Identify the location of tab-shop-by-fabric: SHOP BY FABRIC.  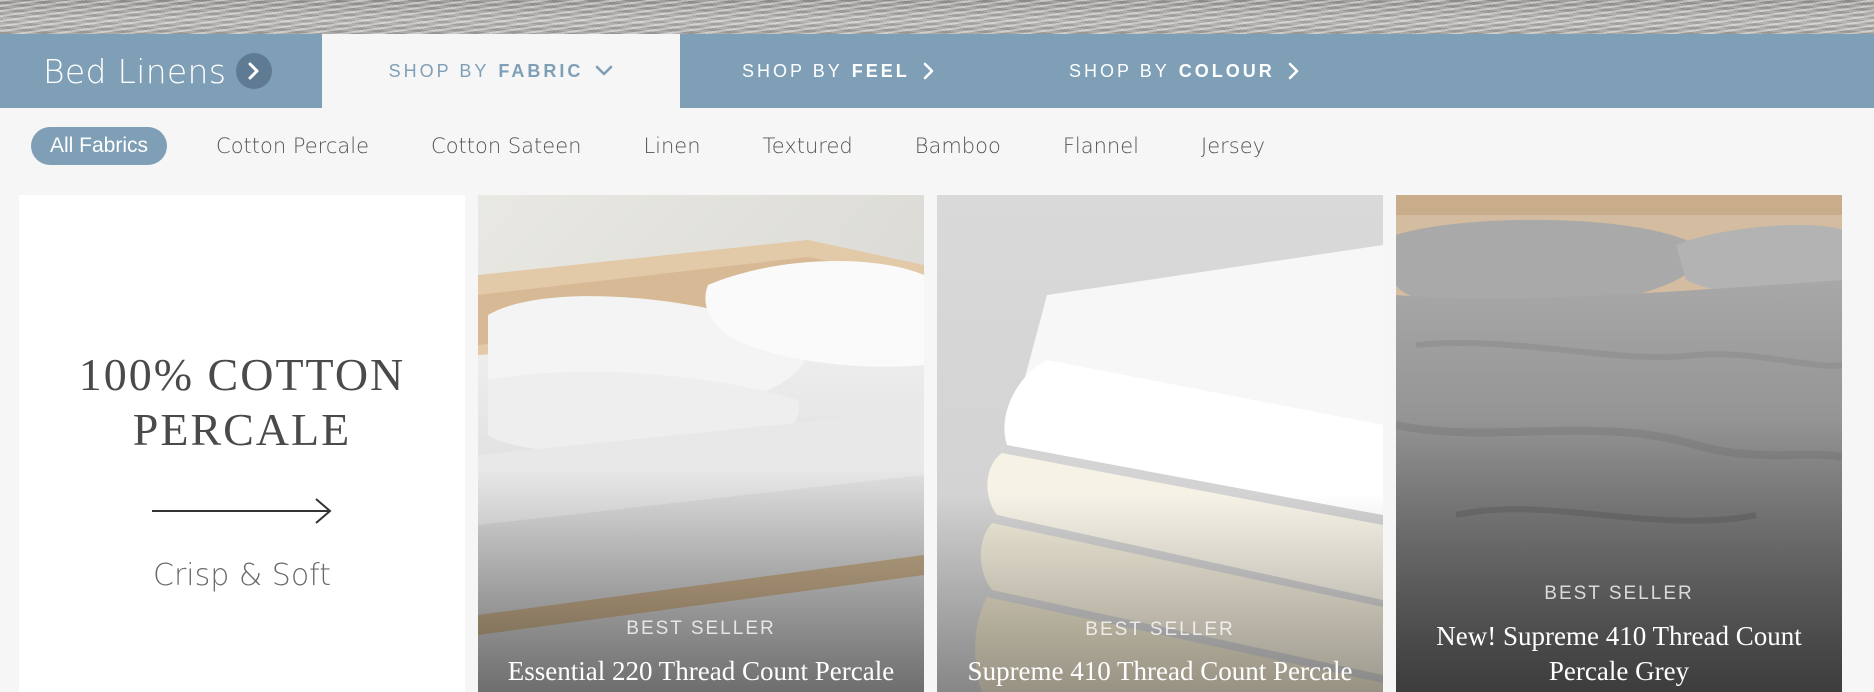
(501, 71).